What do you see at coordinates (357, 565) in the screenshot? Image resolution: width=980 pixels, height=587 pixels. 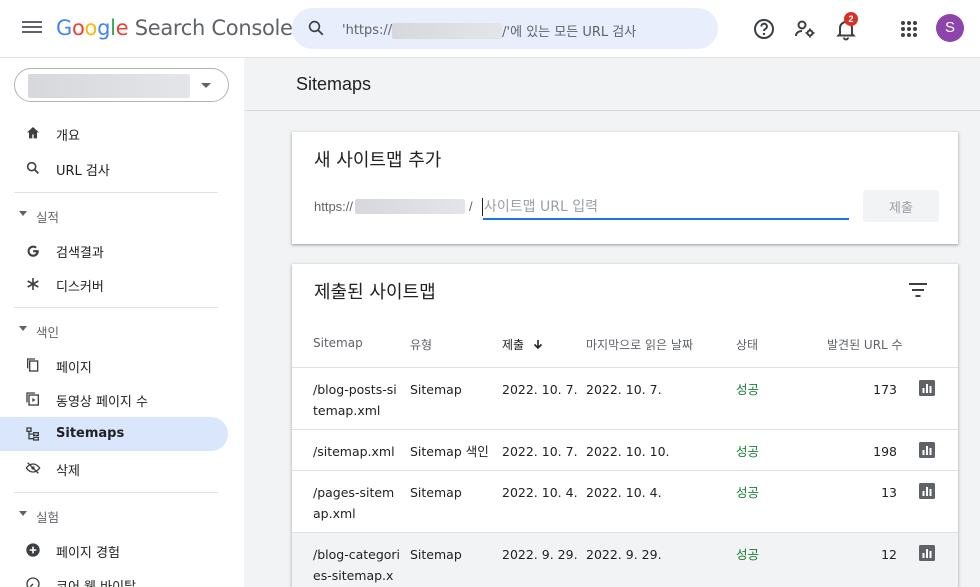 I see `cell-sitemap: /blog-categori es-sitemap.x` at bounding box center [357, 565].